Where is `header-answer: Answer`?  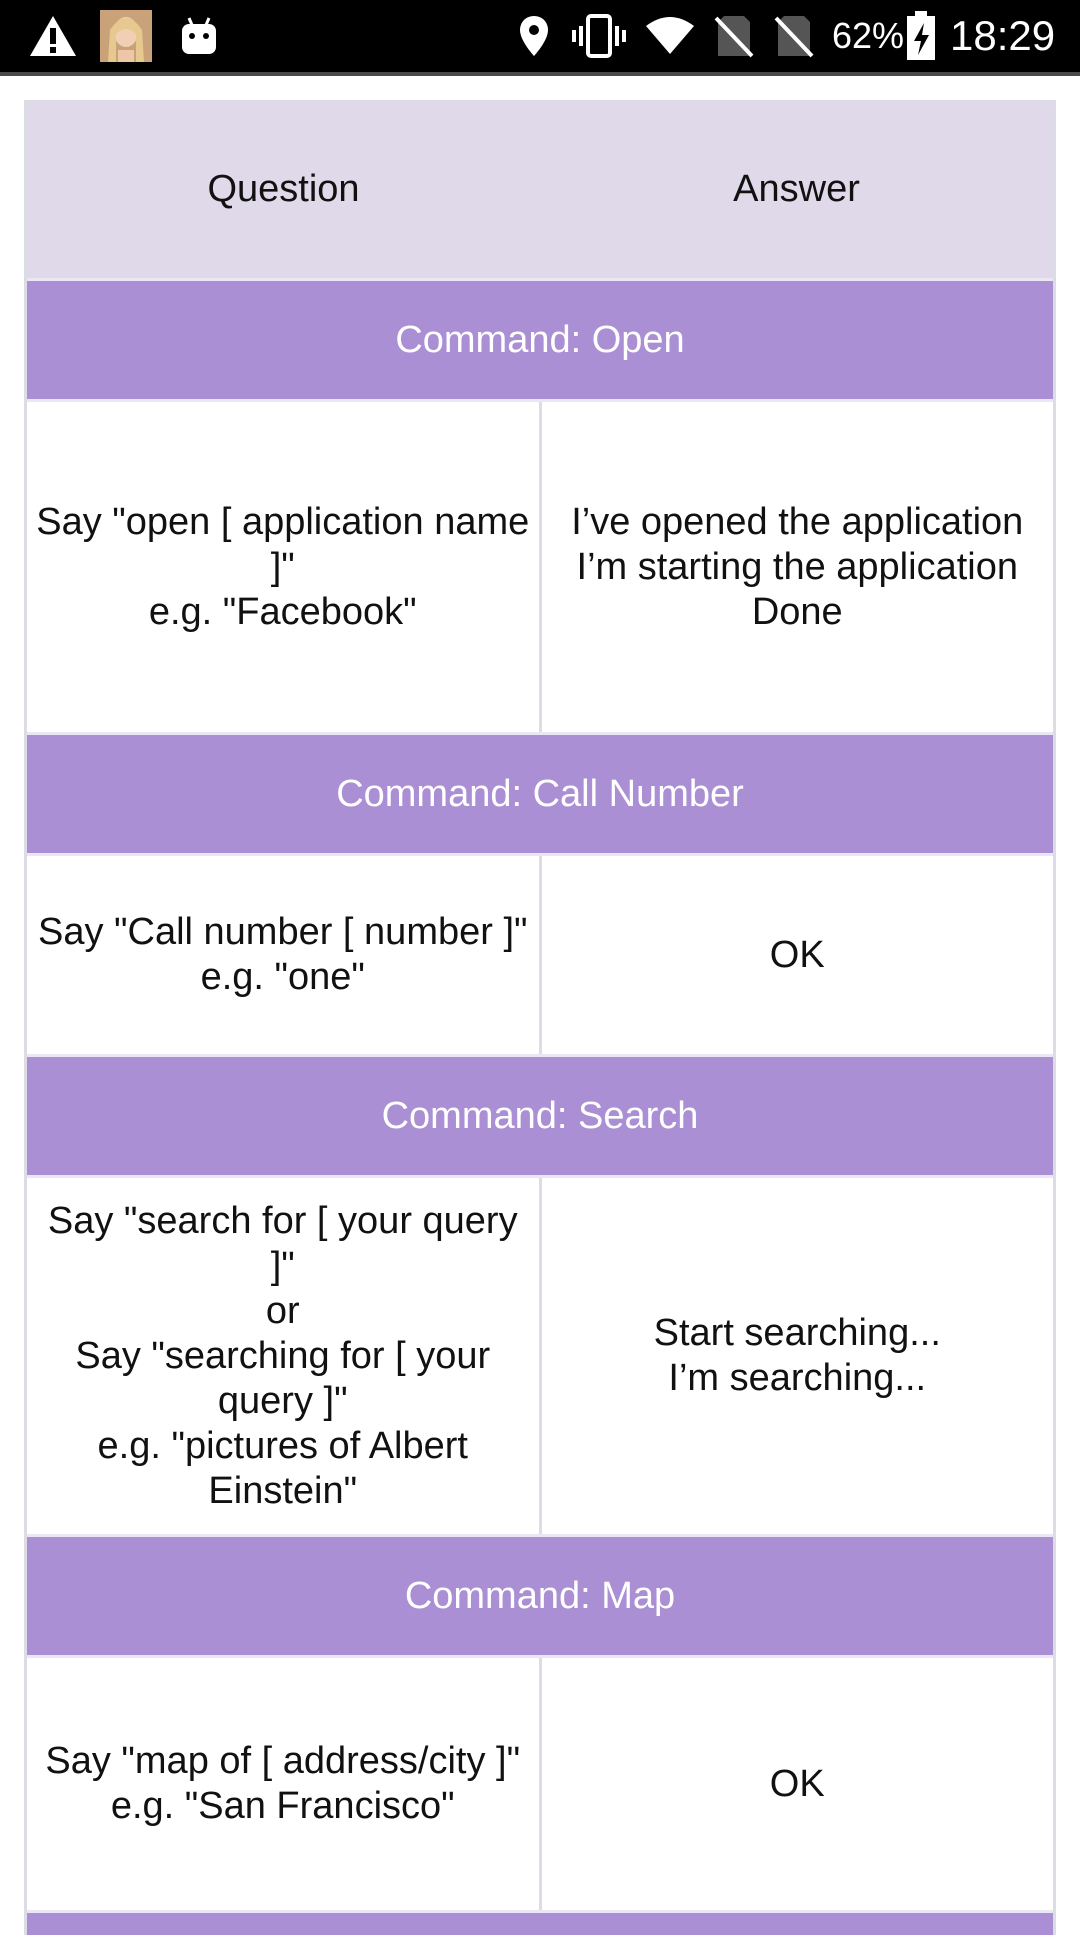 header-answer: Answer is located at coordinates (796, 188).